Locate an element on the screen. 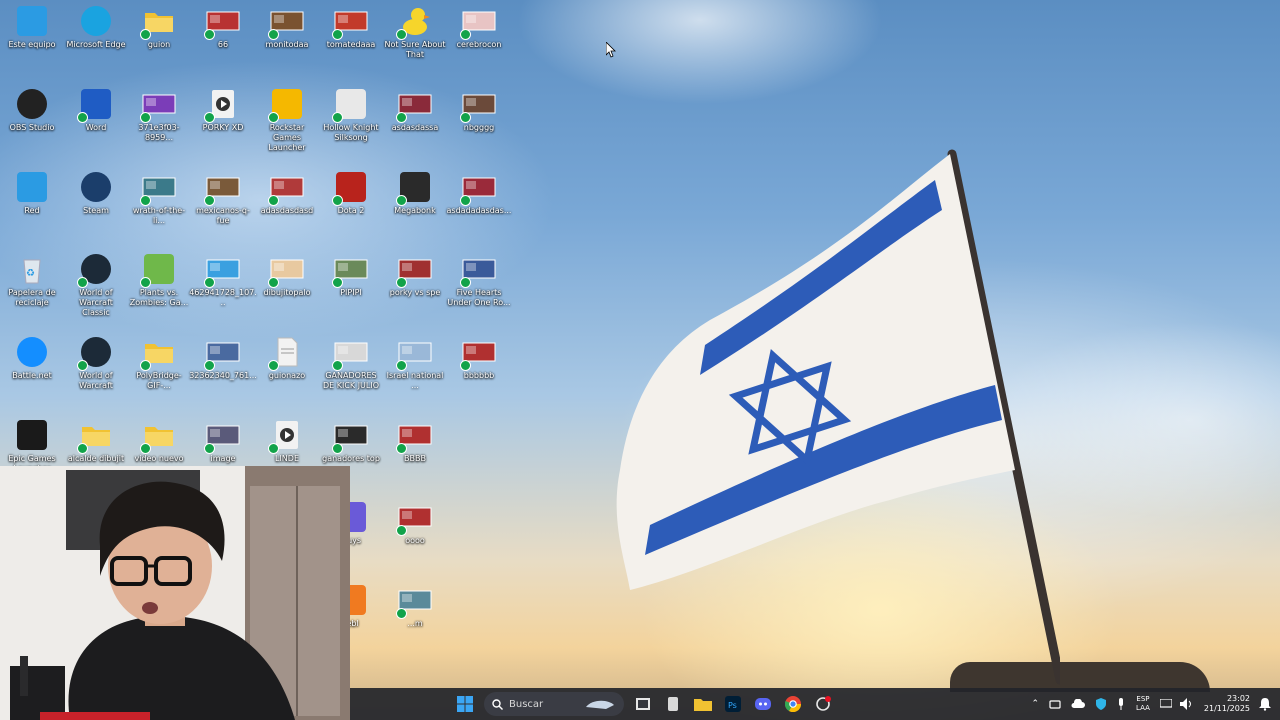 Image resolution: width=1280 pixels, height=720 pixels. desktop-icon: ...m is located at coordinates (415, 606).